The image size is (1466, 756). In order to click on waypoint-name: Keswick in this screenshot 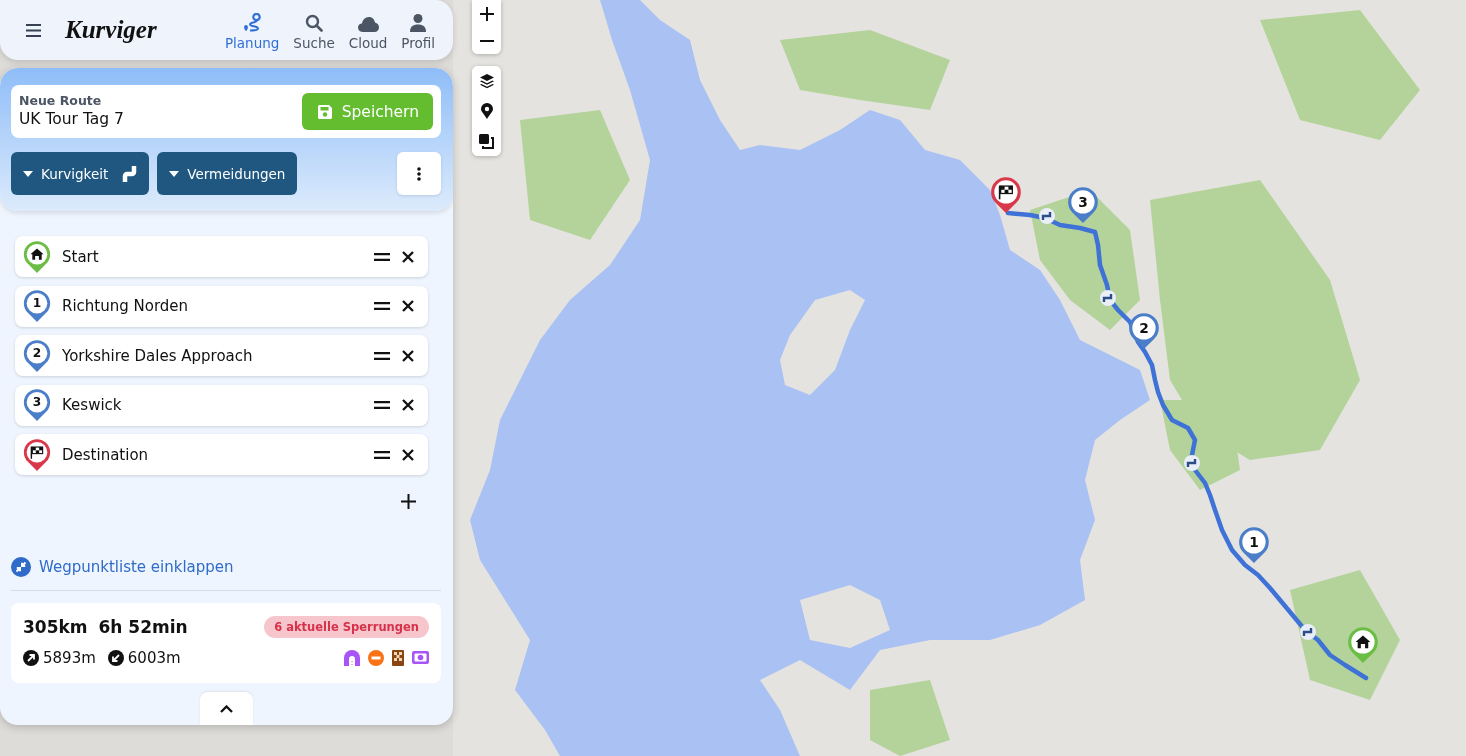, I will do `click(92, 405)`.